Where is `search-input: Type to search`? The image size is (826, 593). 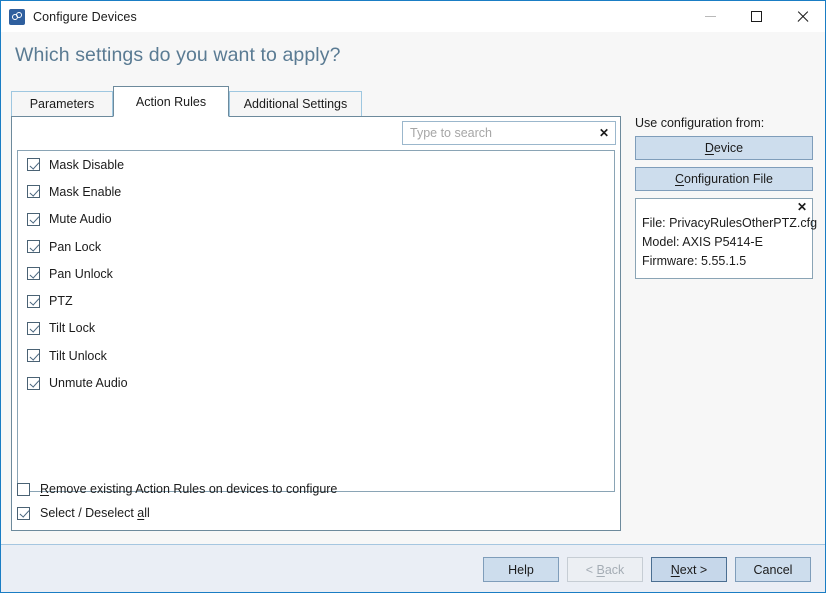 search-input: Type to search is located at coordinates (498, 133).